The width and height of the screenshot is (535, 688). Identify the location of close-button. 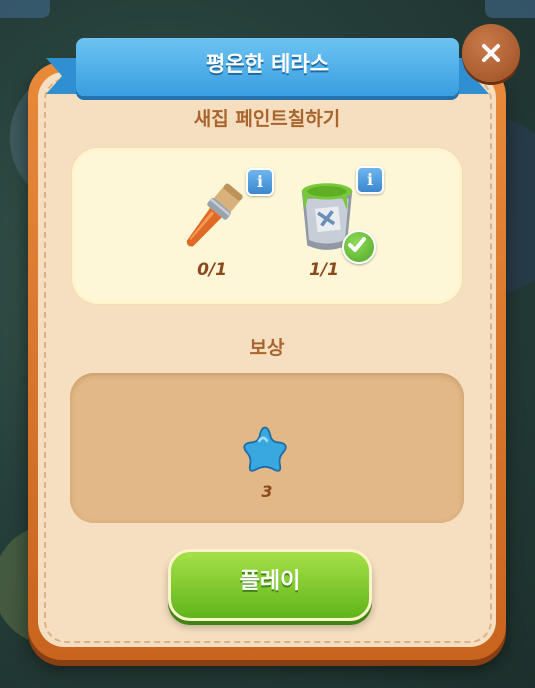
(491, 53).